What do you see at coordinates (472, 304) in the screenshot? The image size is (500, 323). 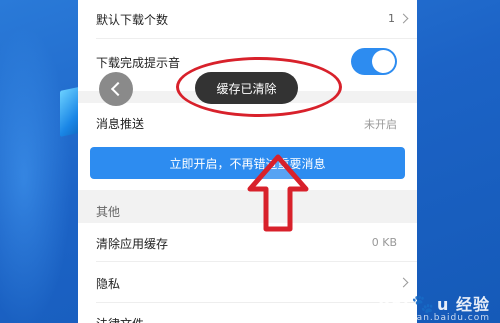 I see `watermark-suffix: 经验` at bounding box center [472, 304].